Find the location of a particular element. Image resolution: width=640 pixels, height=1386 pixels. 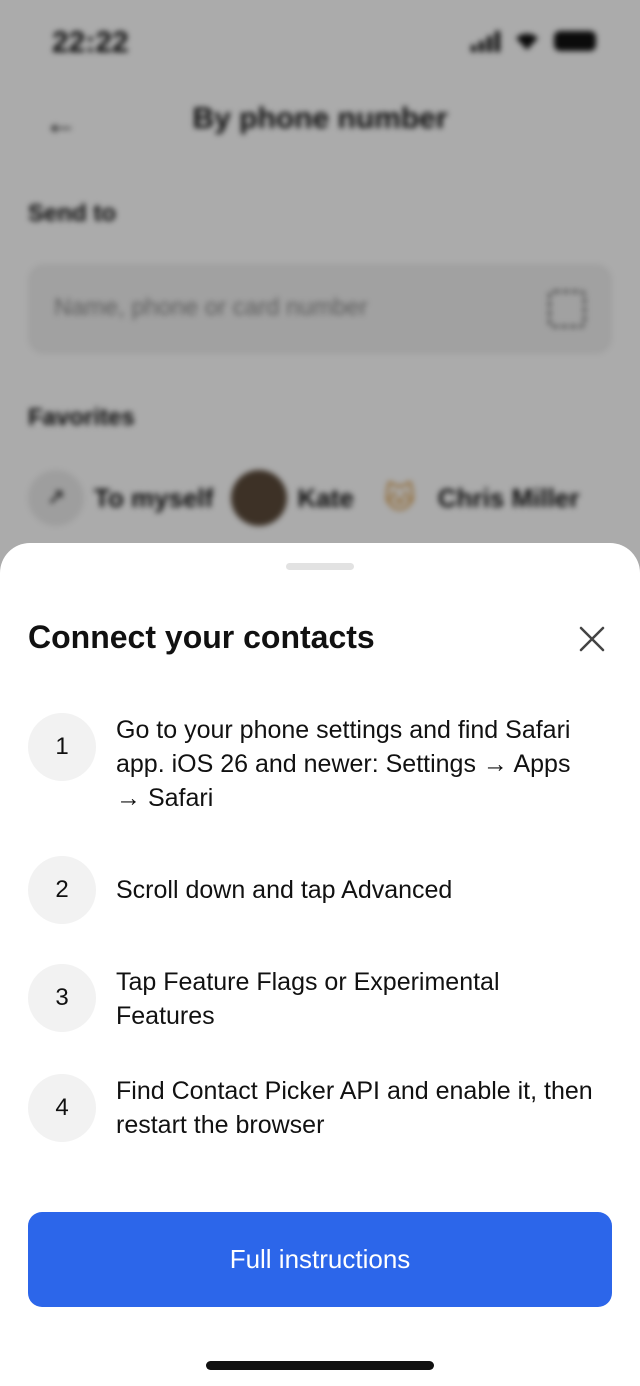

home-indicator is located at coordinates (320, 1365).